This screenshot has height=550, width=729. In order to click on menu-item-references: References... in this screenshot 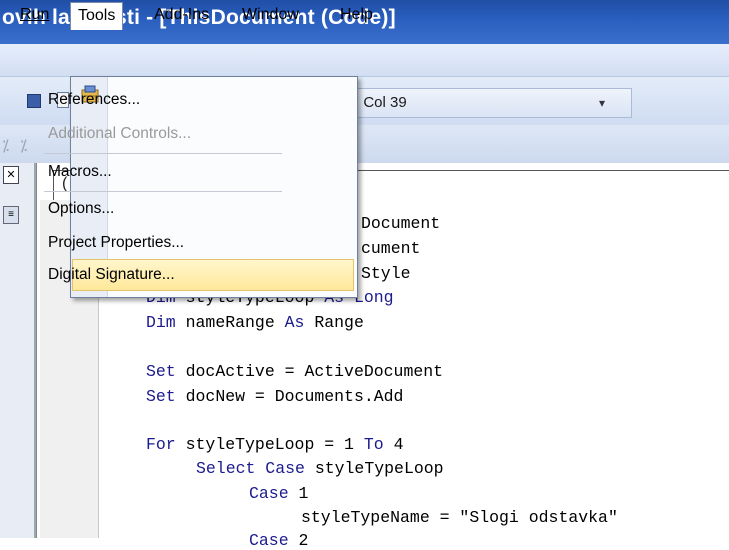, I will do `click(94, 100)`.